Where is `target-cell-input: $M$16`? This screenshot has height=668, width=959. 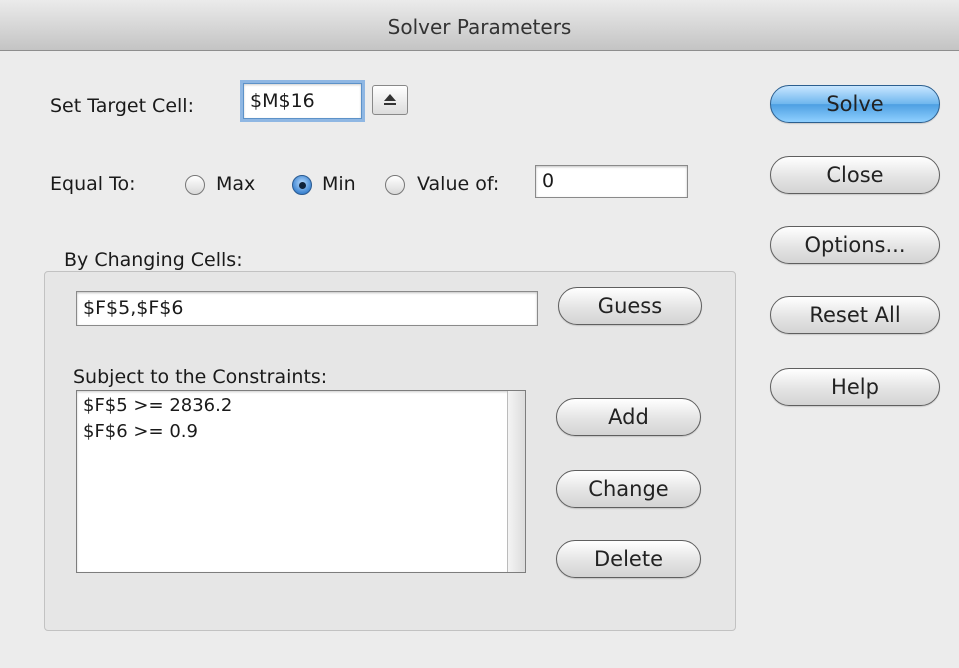 target-cell-input: $M$16 is located at coordinates (302, 101).